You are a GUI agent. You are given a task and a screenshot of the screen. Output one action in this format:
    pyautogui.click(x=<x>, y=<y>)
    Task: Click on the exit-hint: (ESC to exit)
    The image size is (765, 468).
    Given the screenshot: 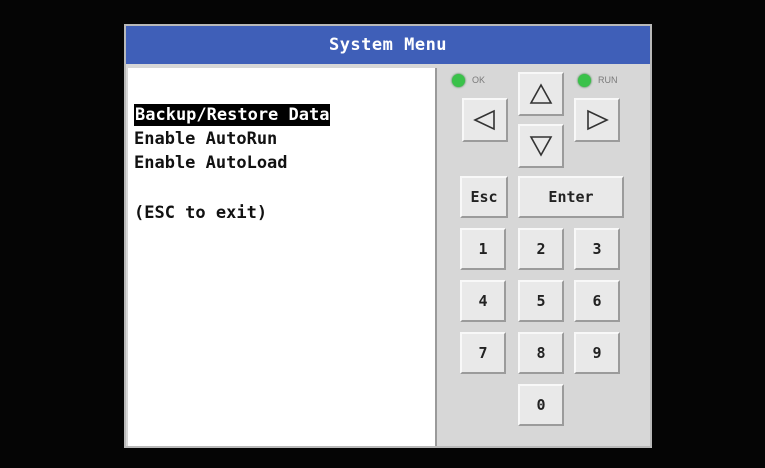 What is the action you would take?
    pyautogui.click(x=201, y=213)
    